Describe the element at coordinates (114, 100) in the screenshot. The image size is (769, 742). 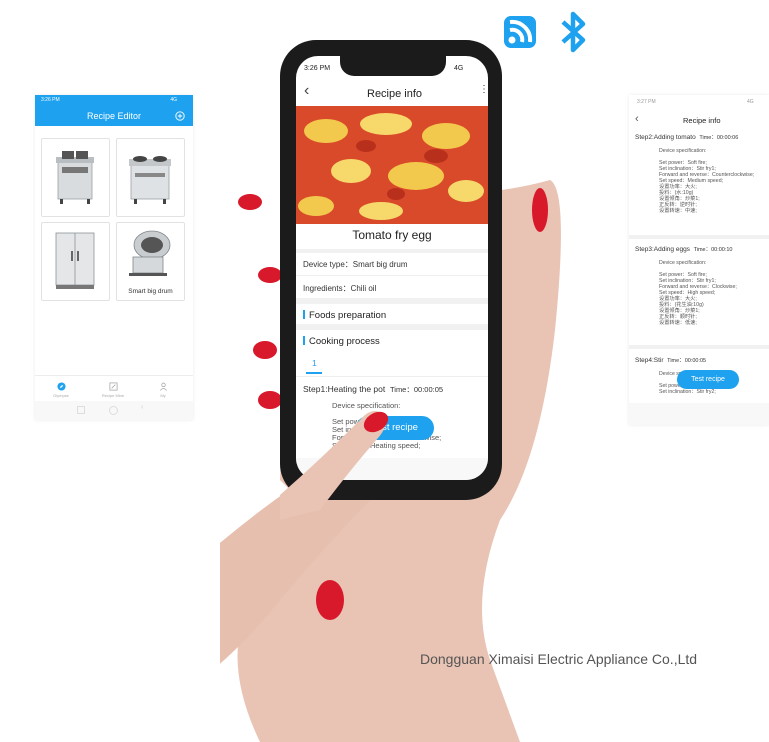
I see `status-bar: 3:26 PM 4G` at that location.